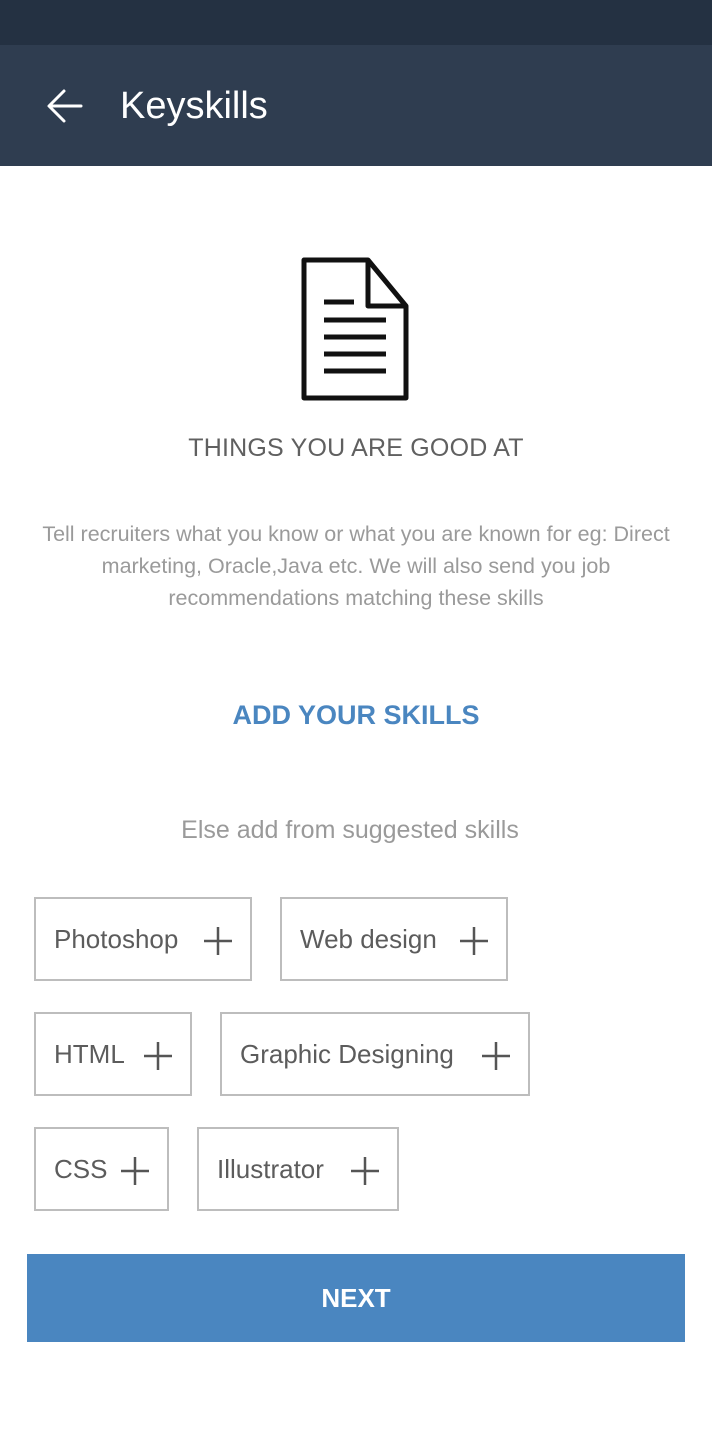 The height and width of the screenshot is (1446, 712). What do you see at coordinates (356, 715) in the screenshot?
I see `add-your-skills-link: ADD YOUR SKILLS` at bounding box center [356, 715].